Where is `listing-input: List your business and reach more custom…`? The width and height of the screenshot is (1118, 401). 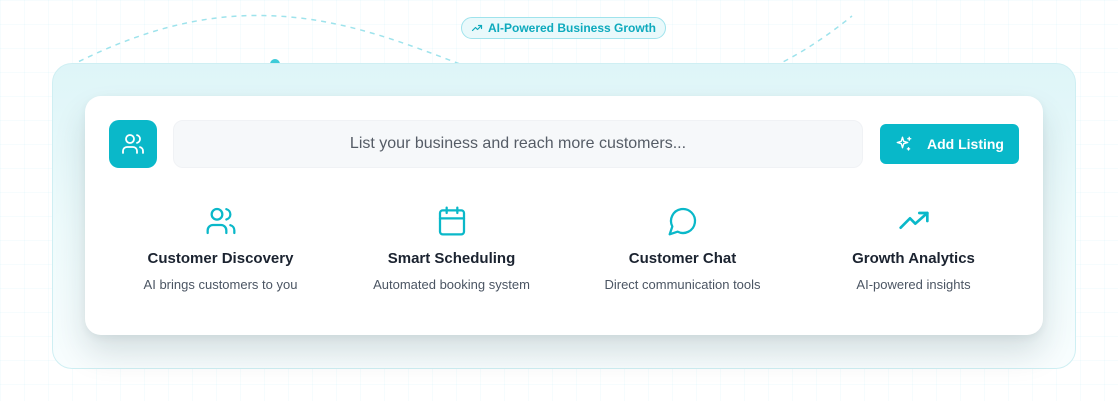 listing-input: List your business and reach more custom… is located at coordinates (518, 144).